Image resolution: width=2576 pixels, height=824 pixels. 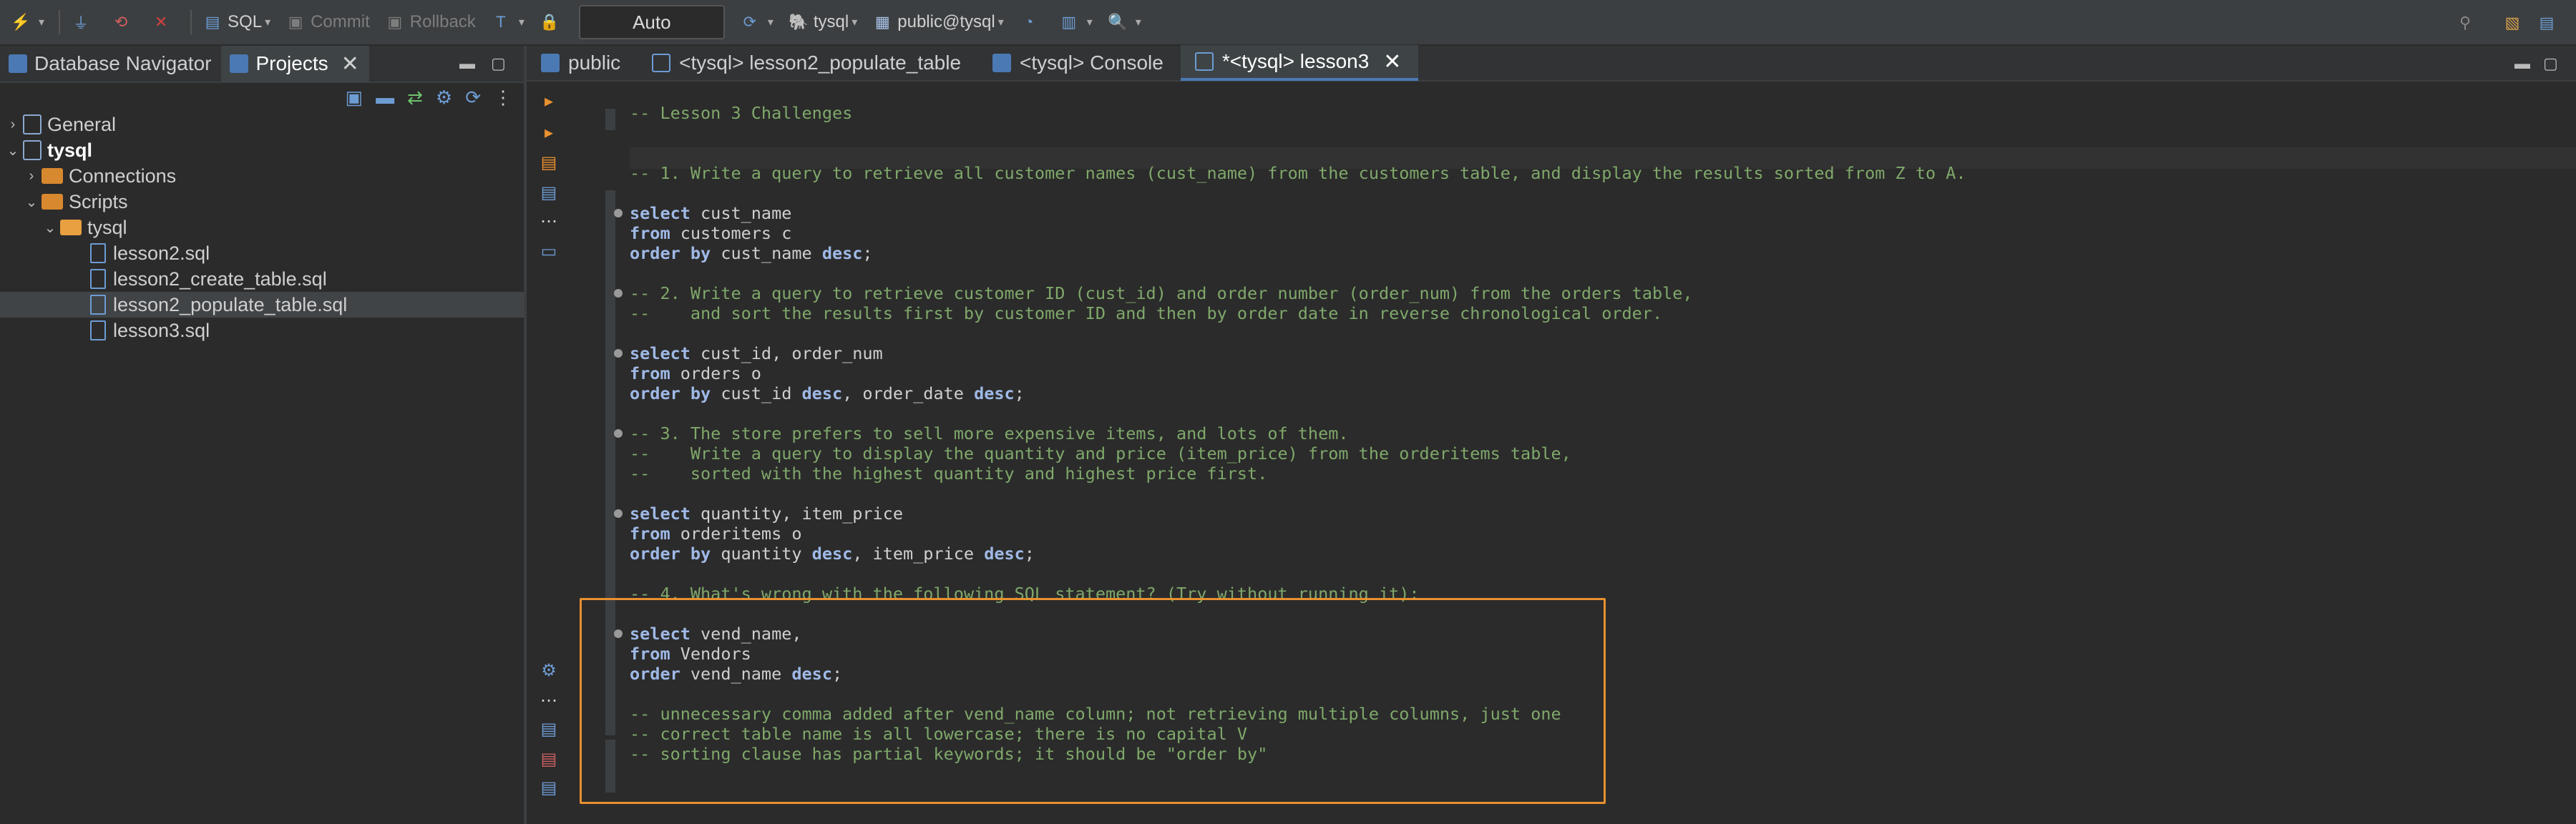 What do you see at coordinates (52, 176) in the screenshot?
I see `connections-folder-icon` at bounding box center [52, 176].